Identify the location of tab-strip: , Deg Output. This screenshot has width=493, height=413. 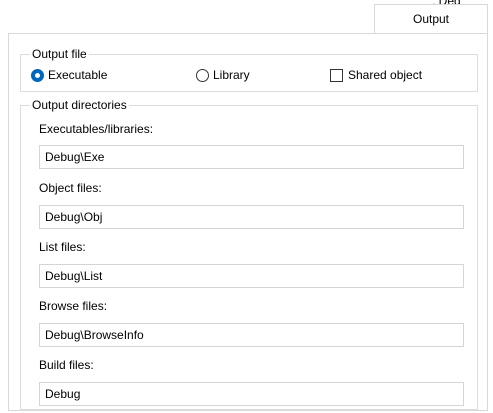
(246, 17).